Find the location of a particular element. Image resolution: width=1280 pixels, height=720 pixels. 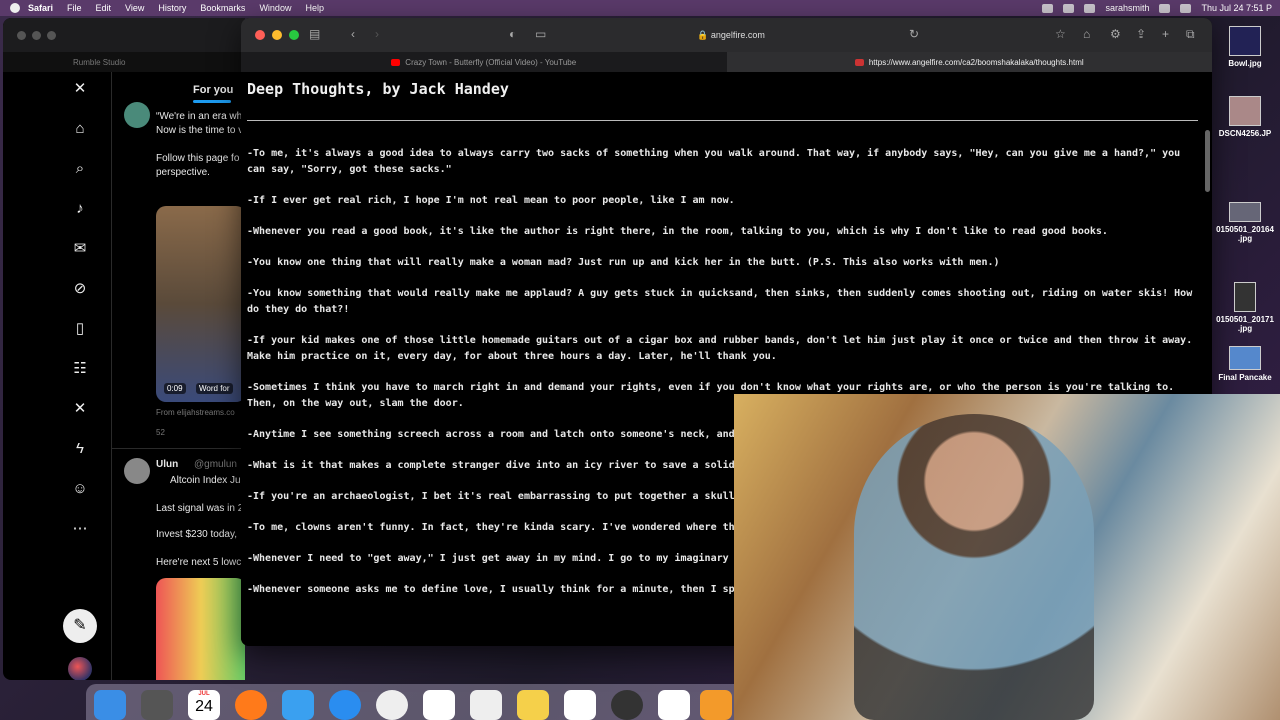

photos-icon is located at coordinates (439, 705).